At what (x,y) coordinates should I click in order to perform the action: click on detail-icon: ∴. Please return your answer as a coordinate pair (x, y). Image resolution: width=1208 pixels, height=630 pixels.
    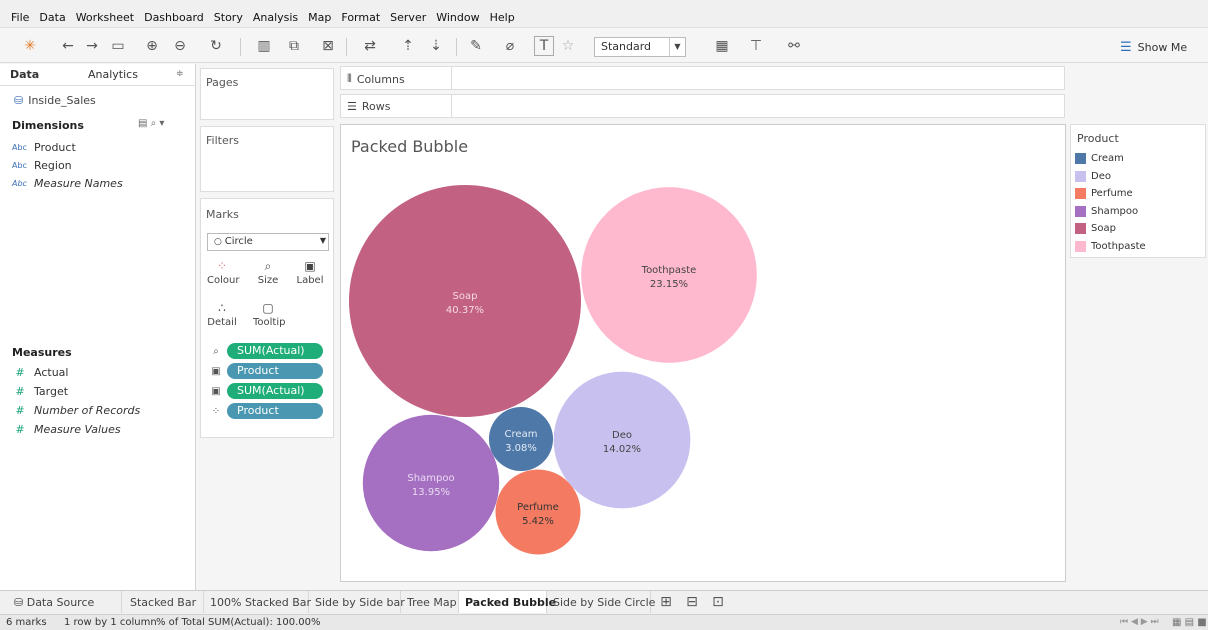
    Looking at the image, I should click on (222, 308).